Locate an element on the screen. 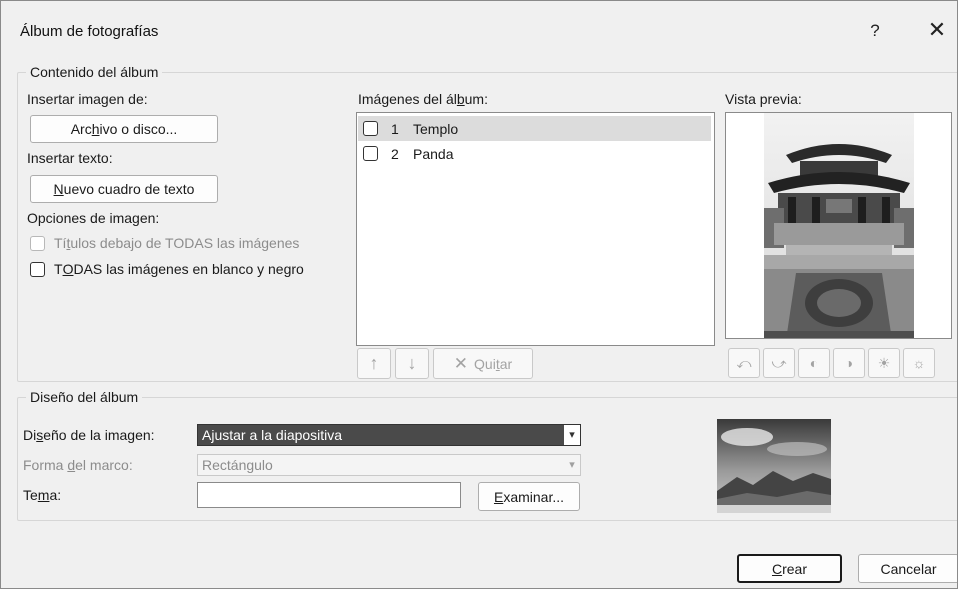  move-down-button: ↓ is located at coordinates (412, 363).